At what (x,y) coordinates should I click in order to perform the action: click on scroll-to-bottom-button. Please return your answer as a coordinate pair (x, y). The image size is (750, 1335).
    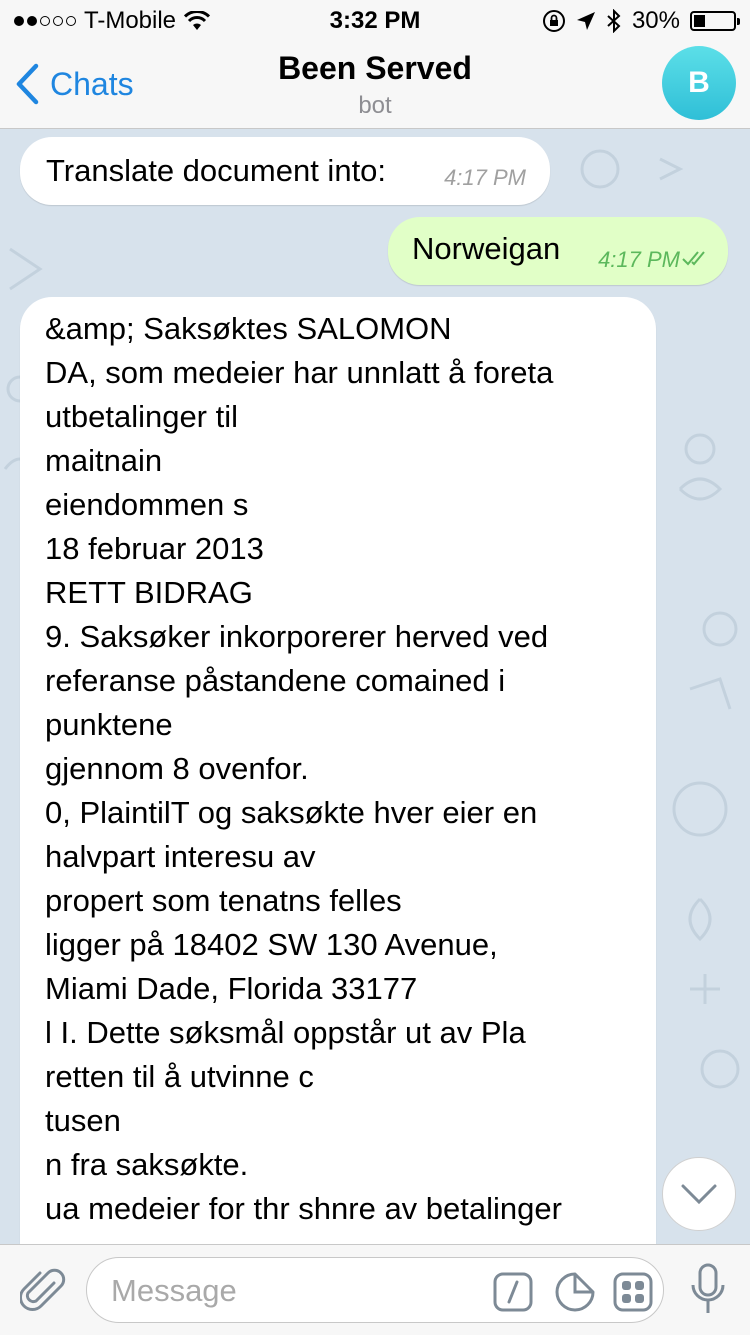
    Looking at the image, I should click on (699, 1194).